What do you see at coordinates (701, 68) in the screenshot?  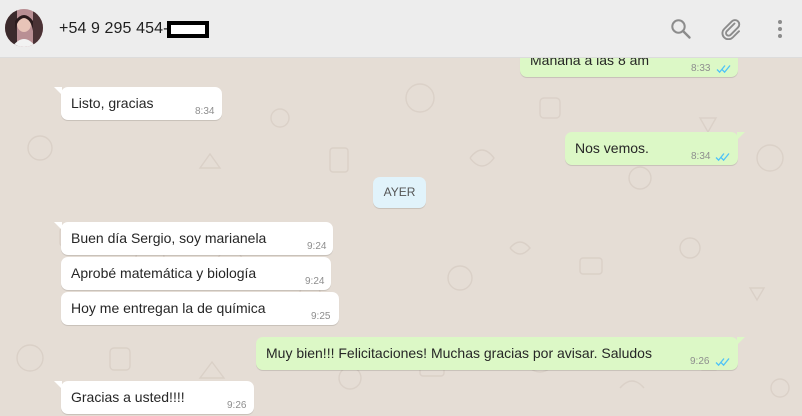 I see `message-time: 8:33` at bounding box center [701, 68].